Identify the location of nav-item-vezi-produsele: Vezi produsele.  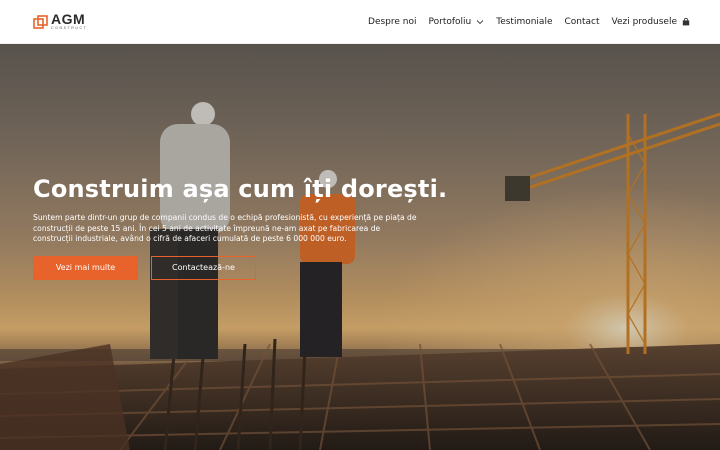
(651, 22).